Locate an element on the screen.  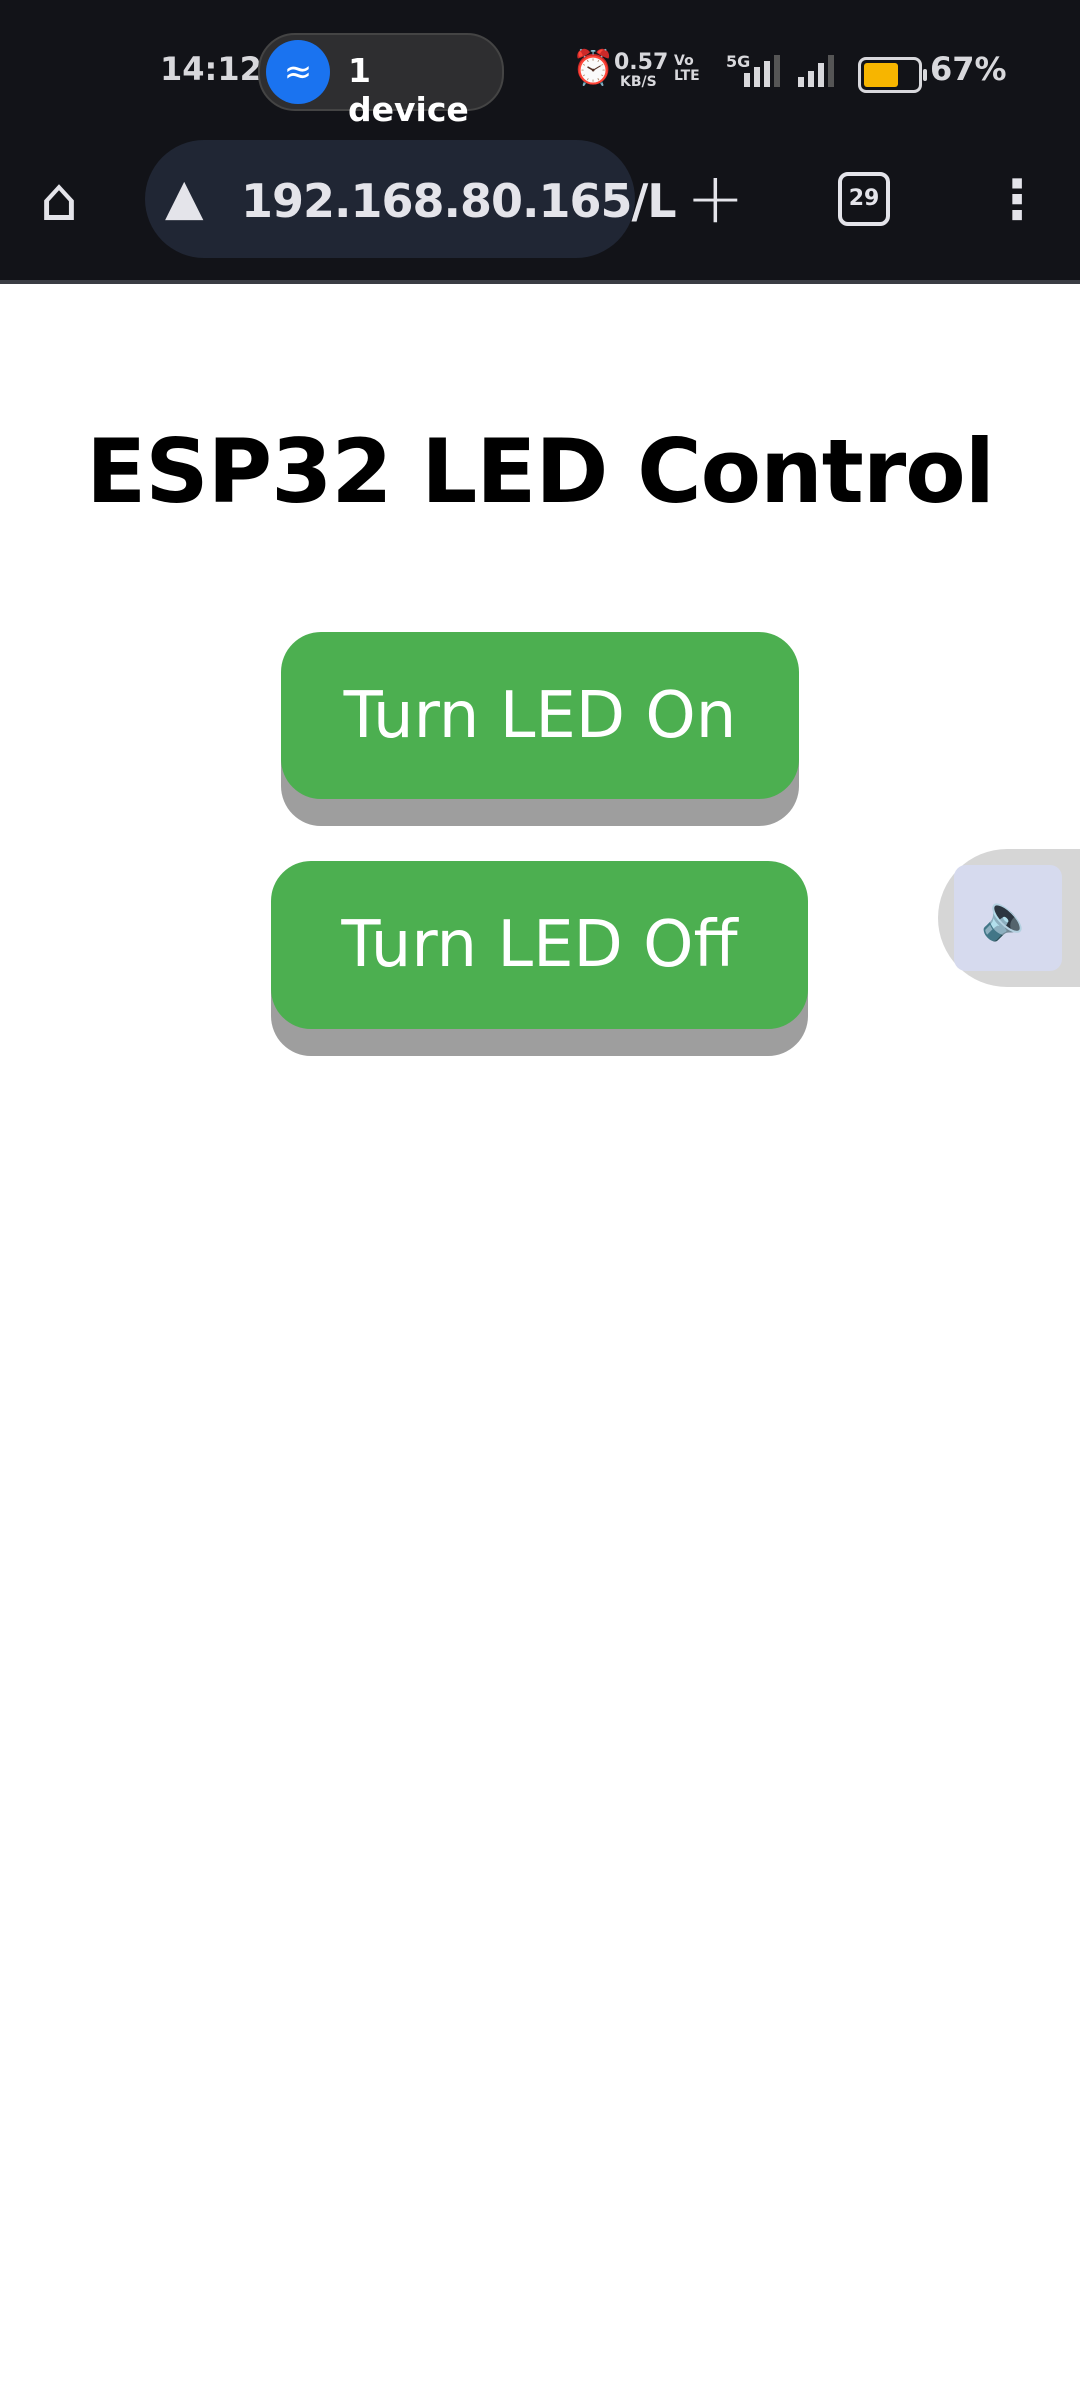
hotspot-pill: ≈ 1 device is located at coordinates (381, 81).